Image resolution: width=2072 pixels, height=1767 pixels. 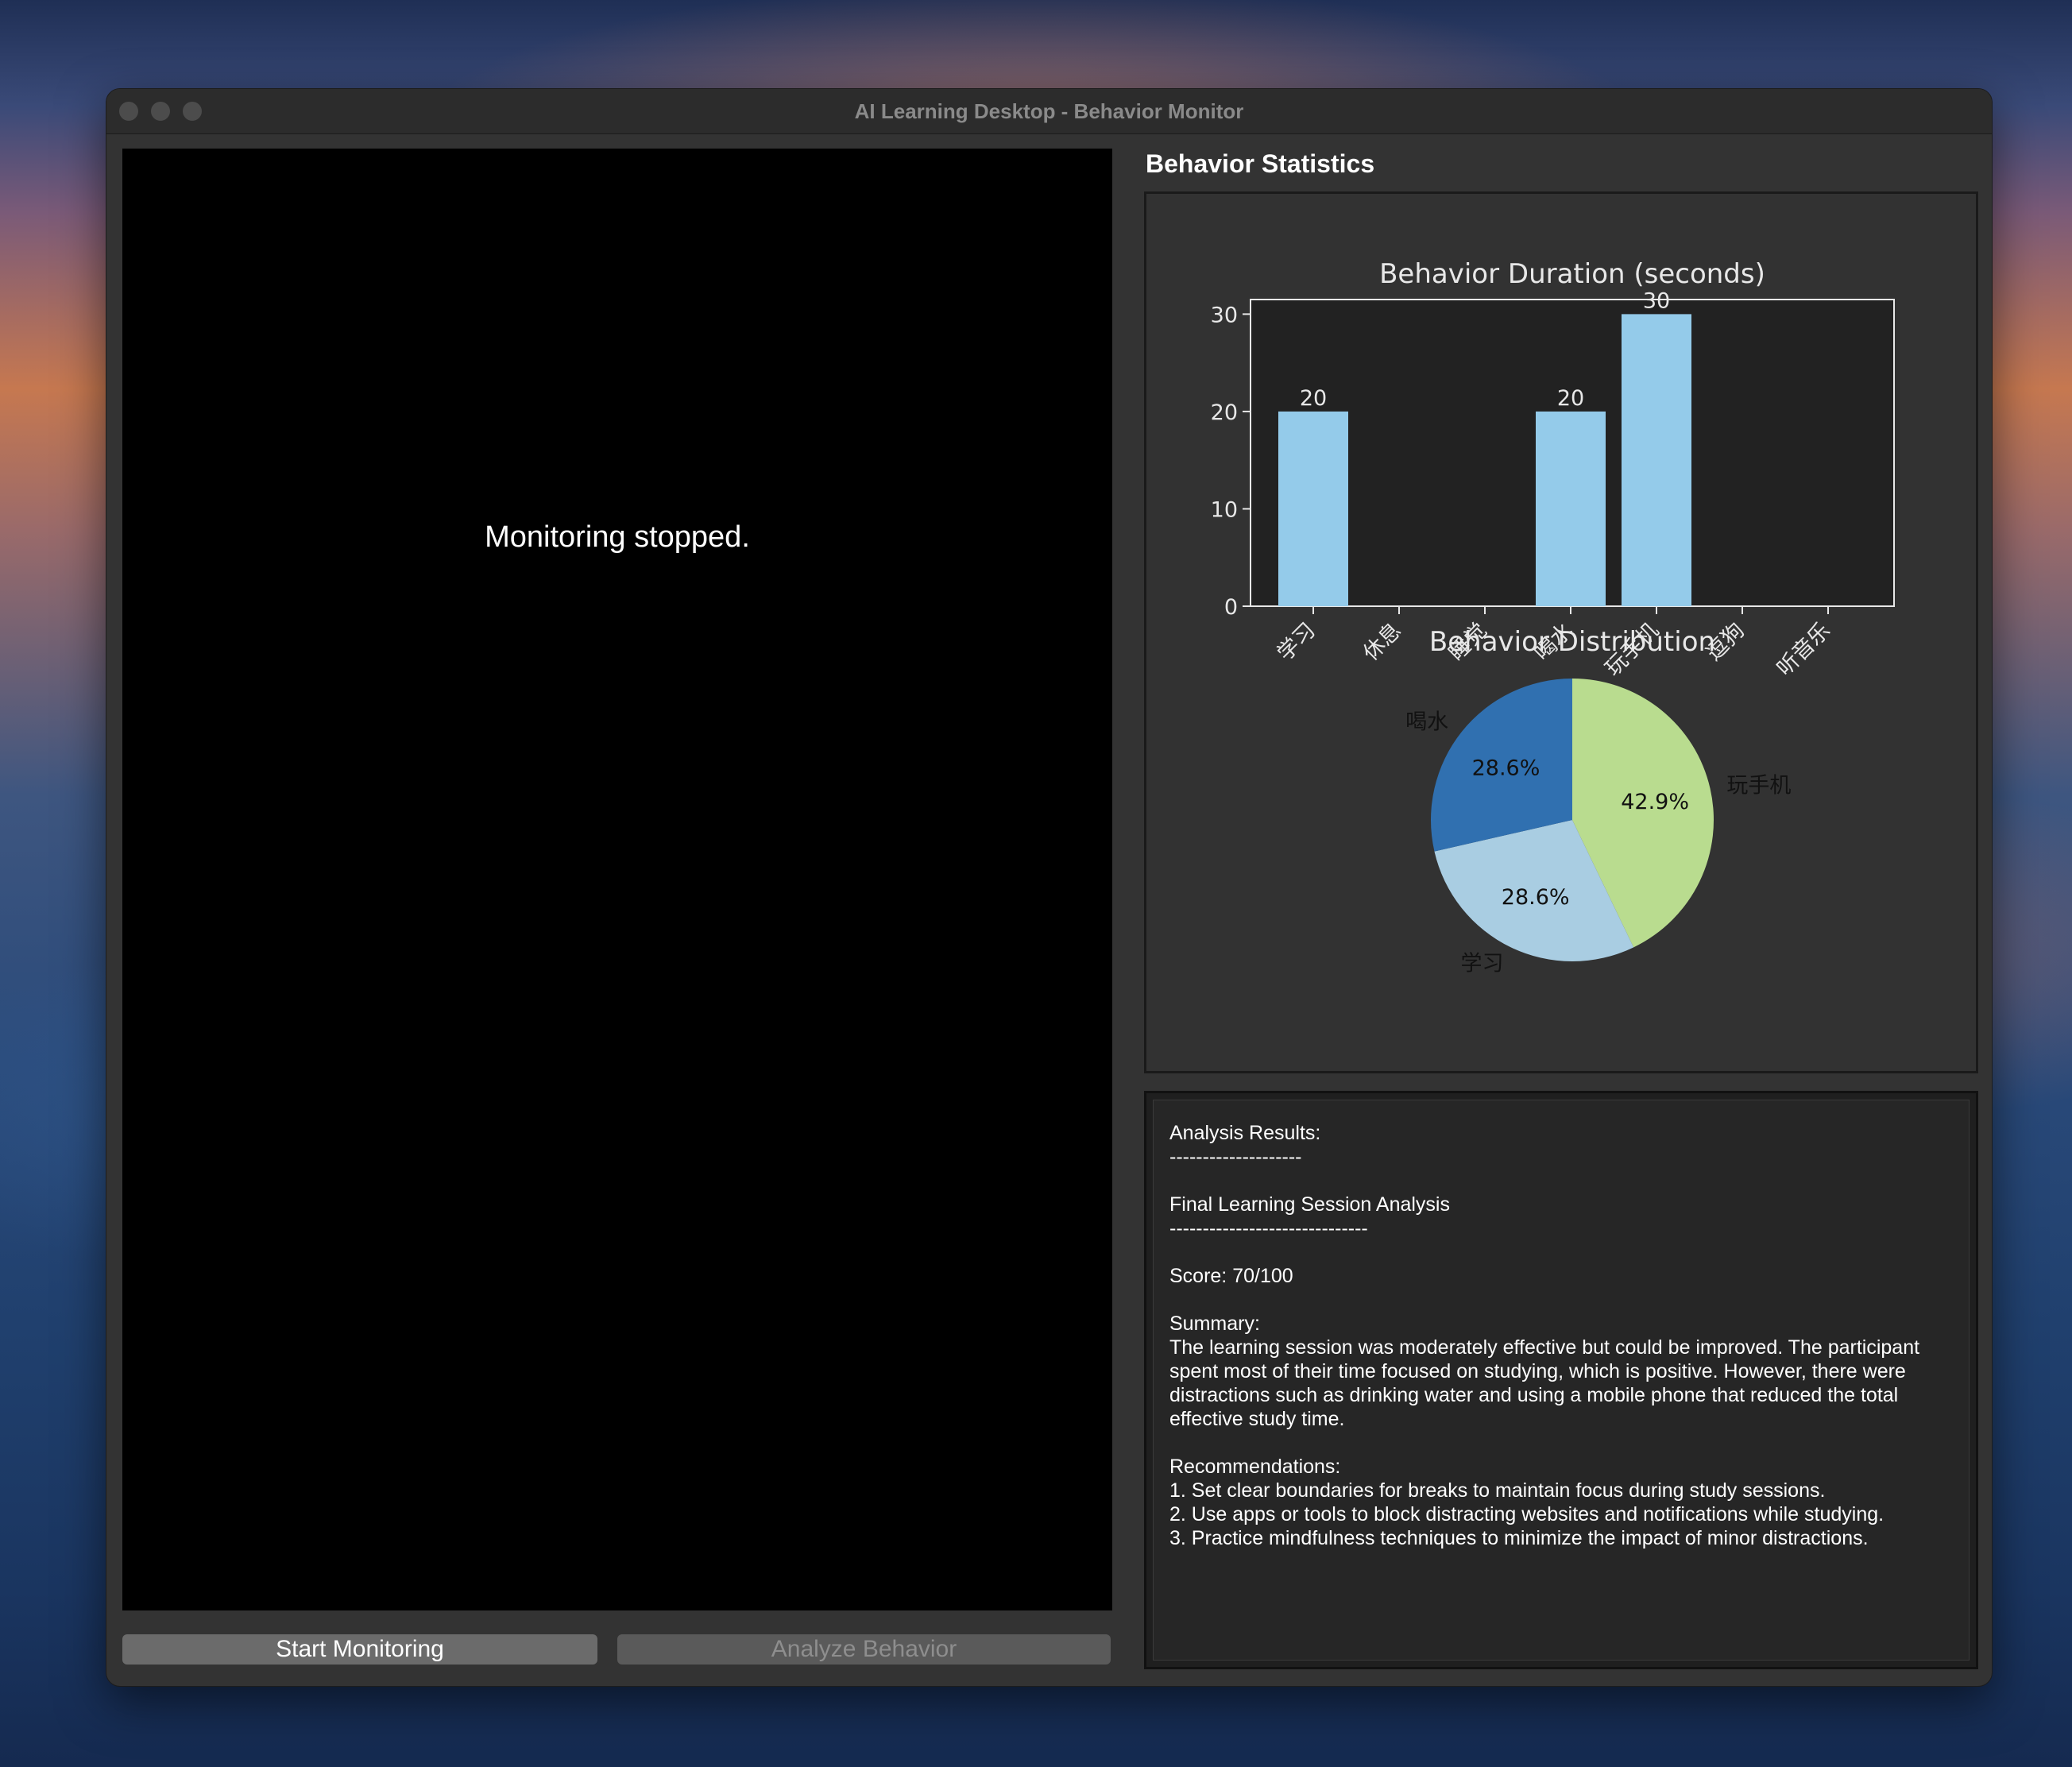 I want to click on pie-slice-label: 喝水, so click(x=1426, y=723).